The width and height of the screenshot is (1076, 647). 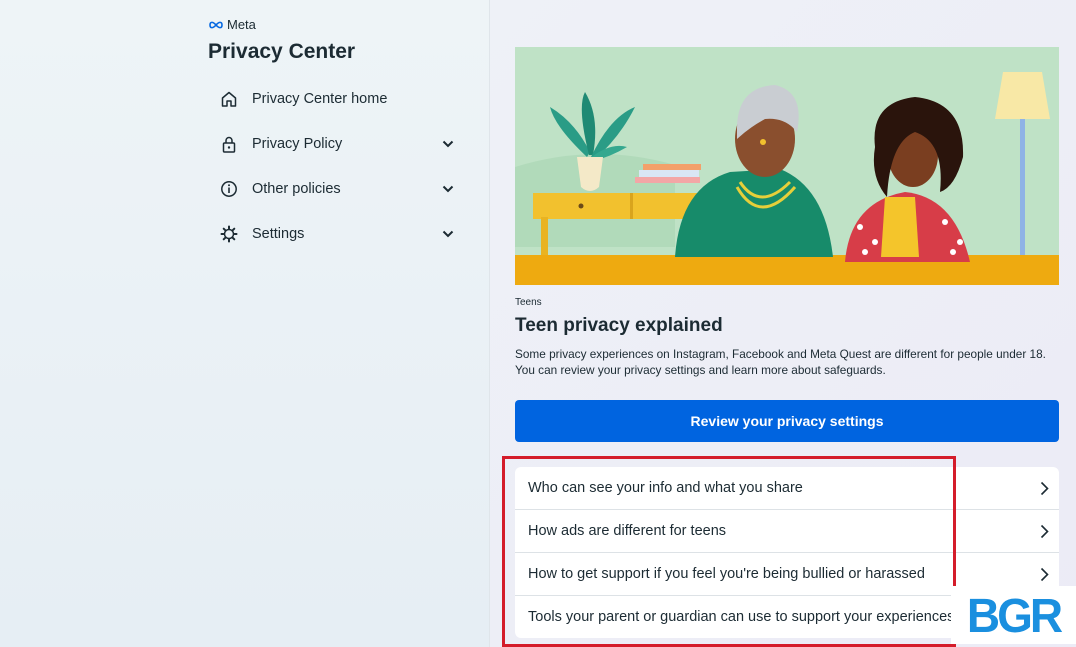 I want to click on list-item: How ads are different for teens, so click(x=787, y=531).